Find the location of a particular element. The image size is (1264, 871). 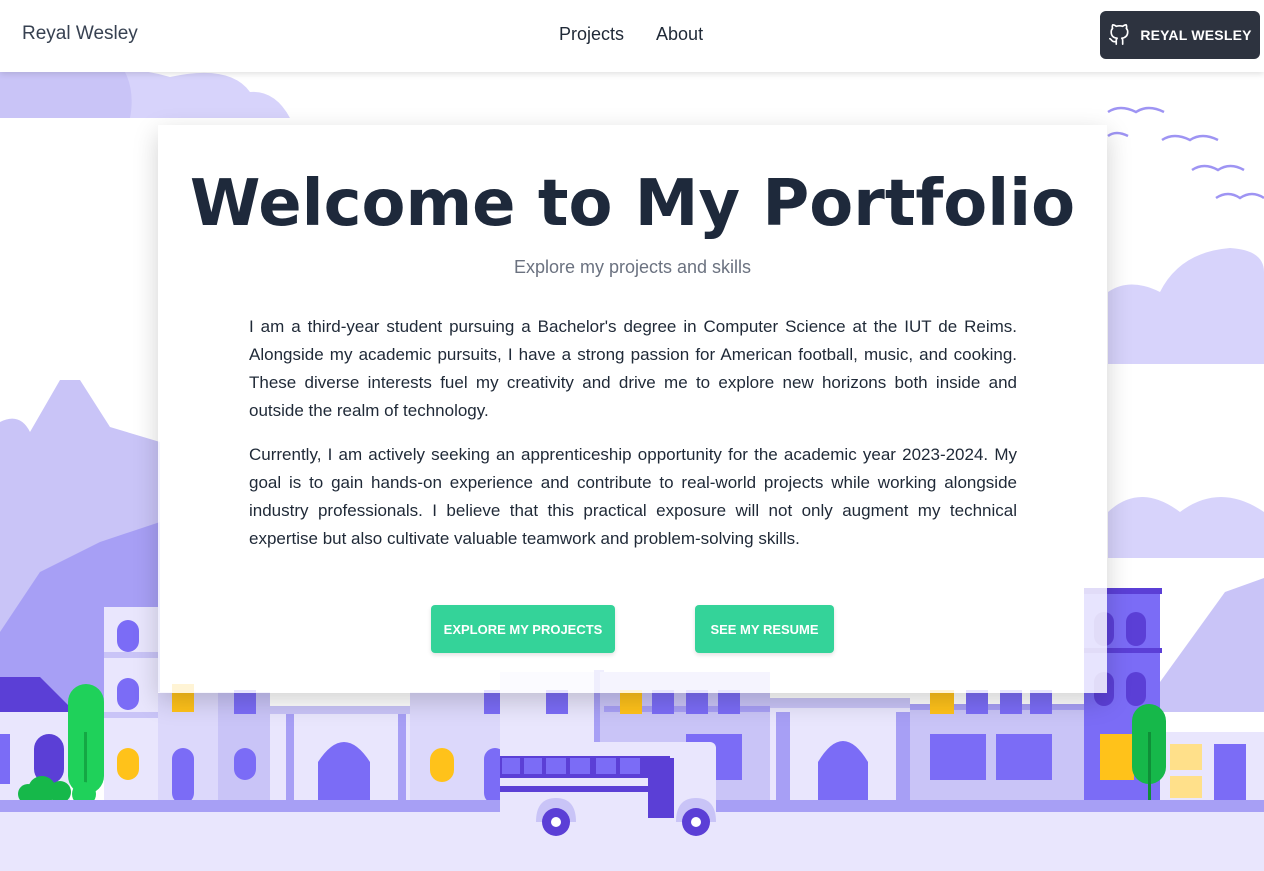

birds-decoration is located at coordinates (1185, 153).